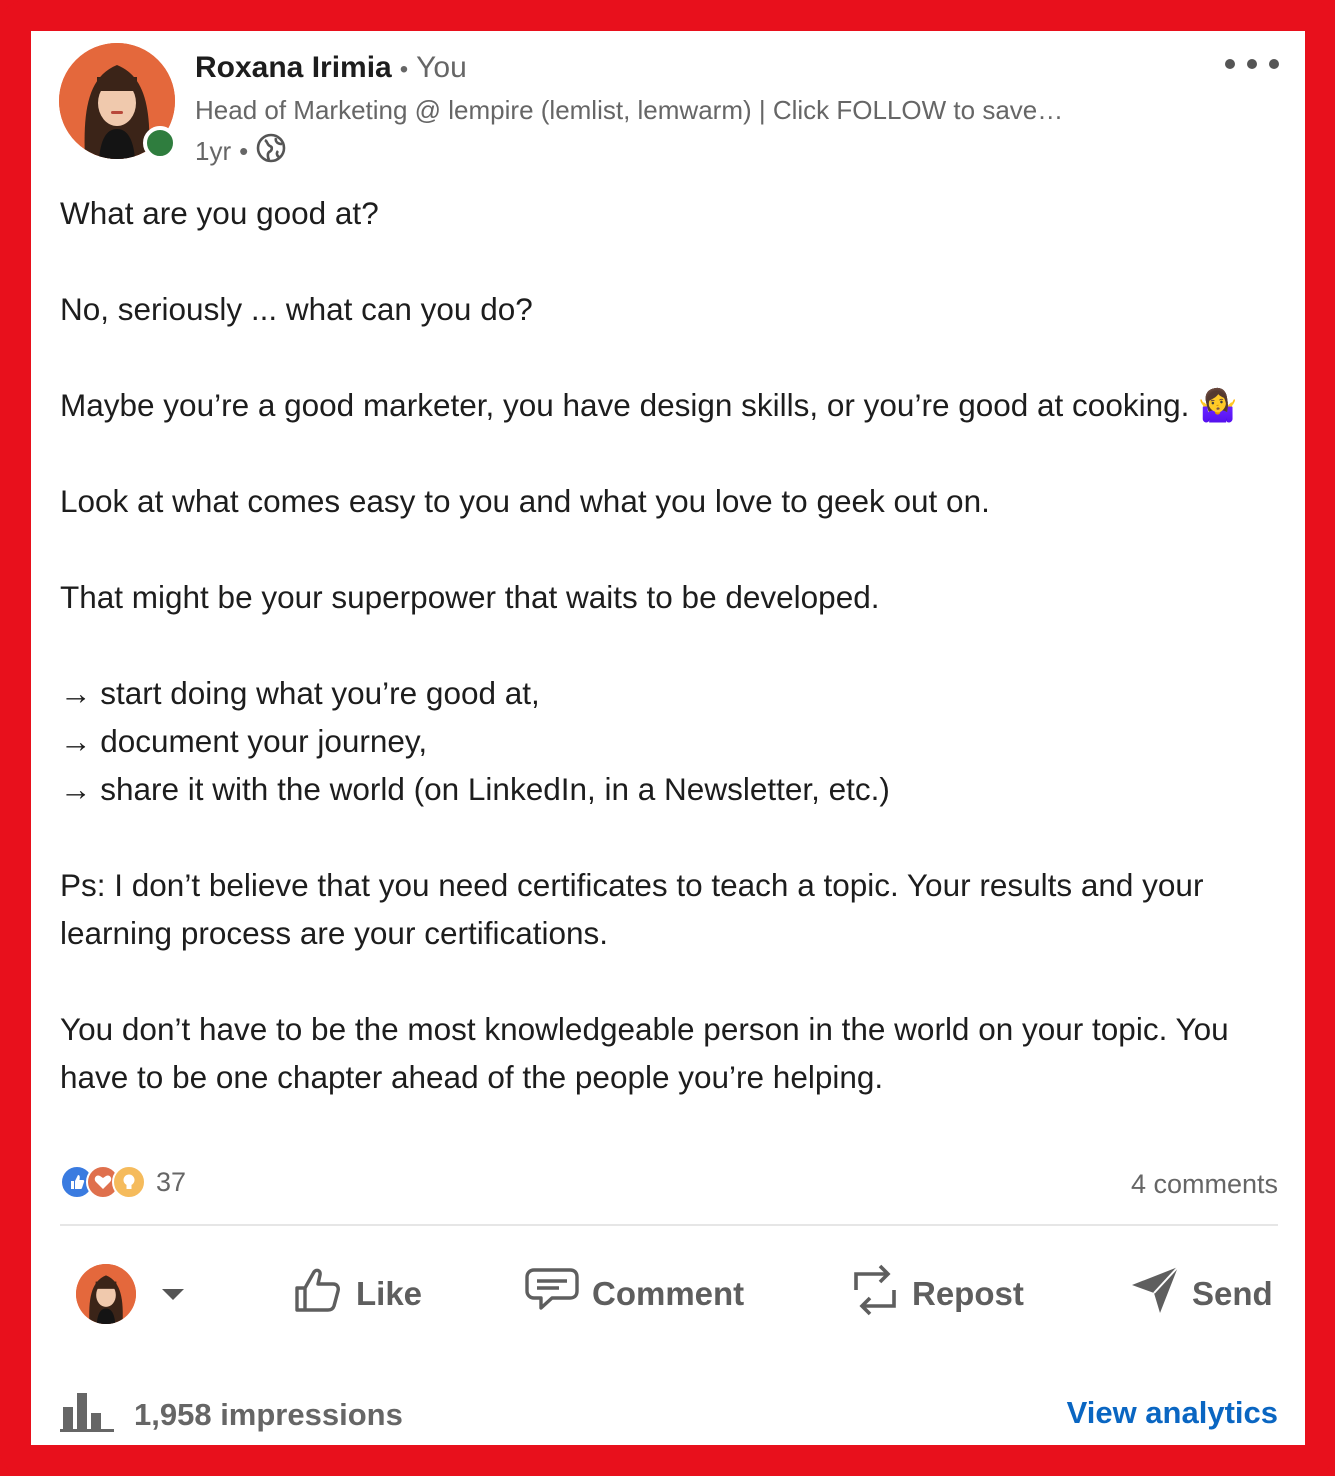 This screenshot has height=1476, width=1335. Describe the element at coordinates (389, 1293) in the screenshot. I see `like-label: Like` at that location.